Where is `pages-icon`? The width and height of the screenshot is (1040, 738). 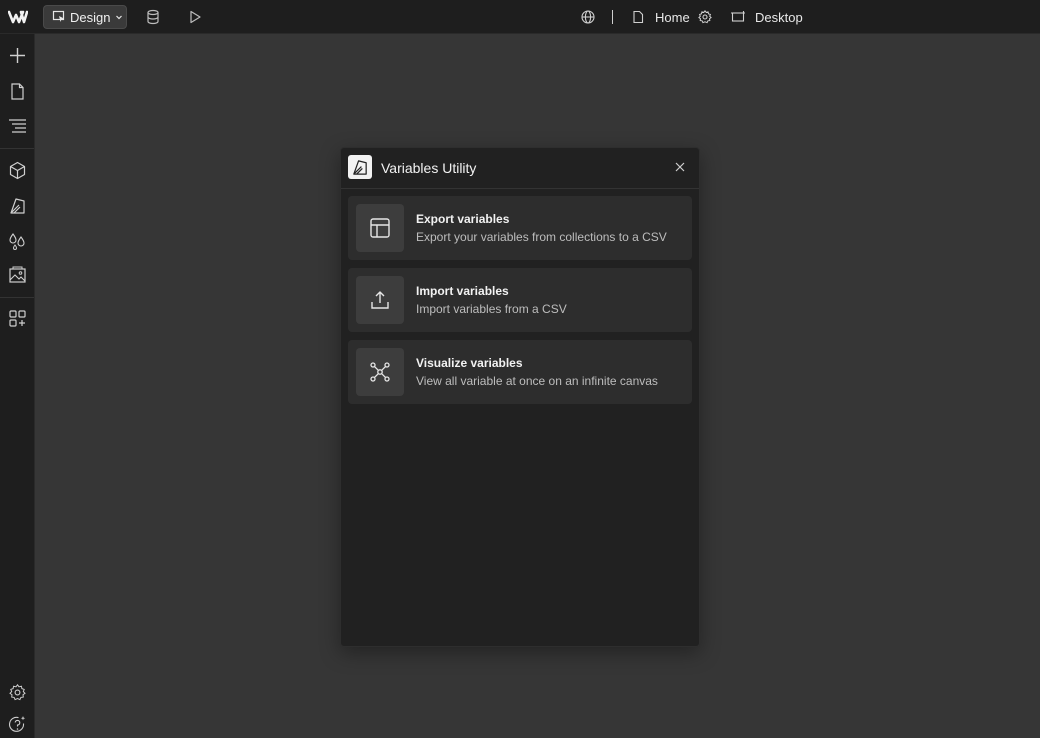 pages-icon is located at coordinates (17, 91).